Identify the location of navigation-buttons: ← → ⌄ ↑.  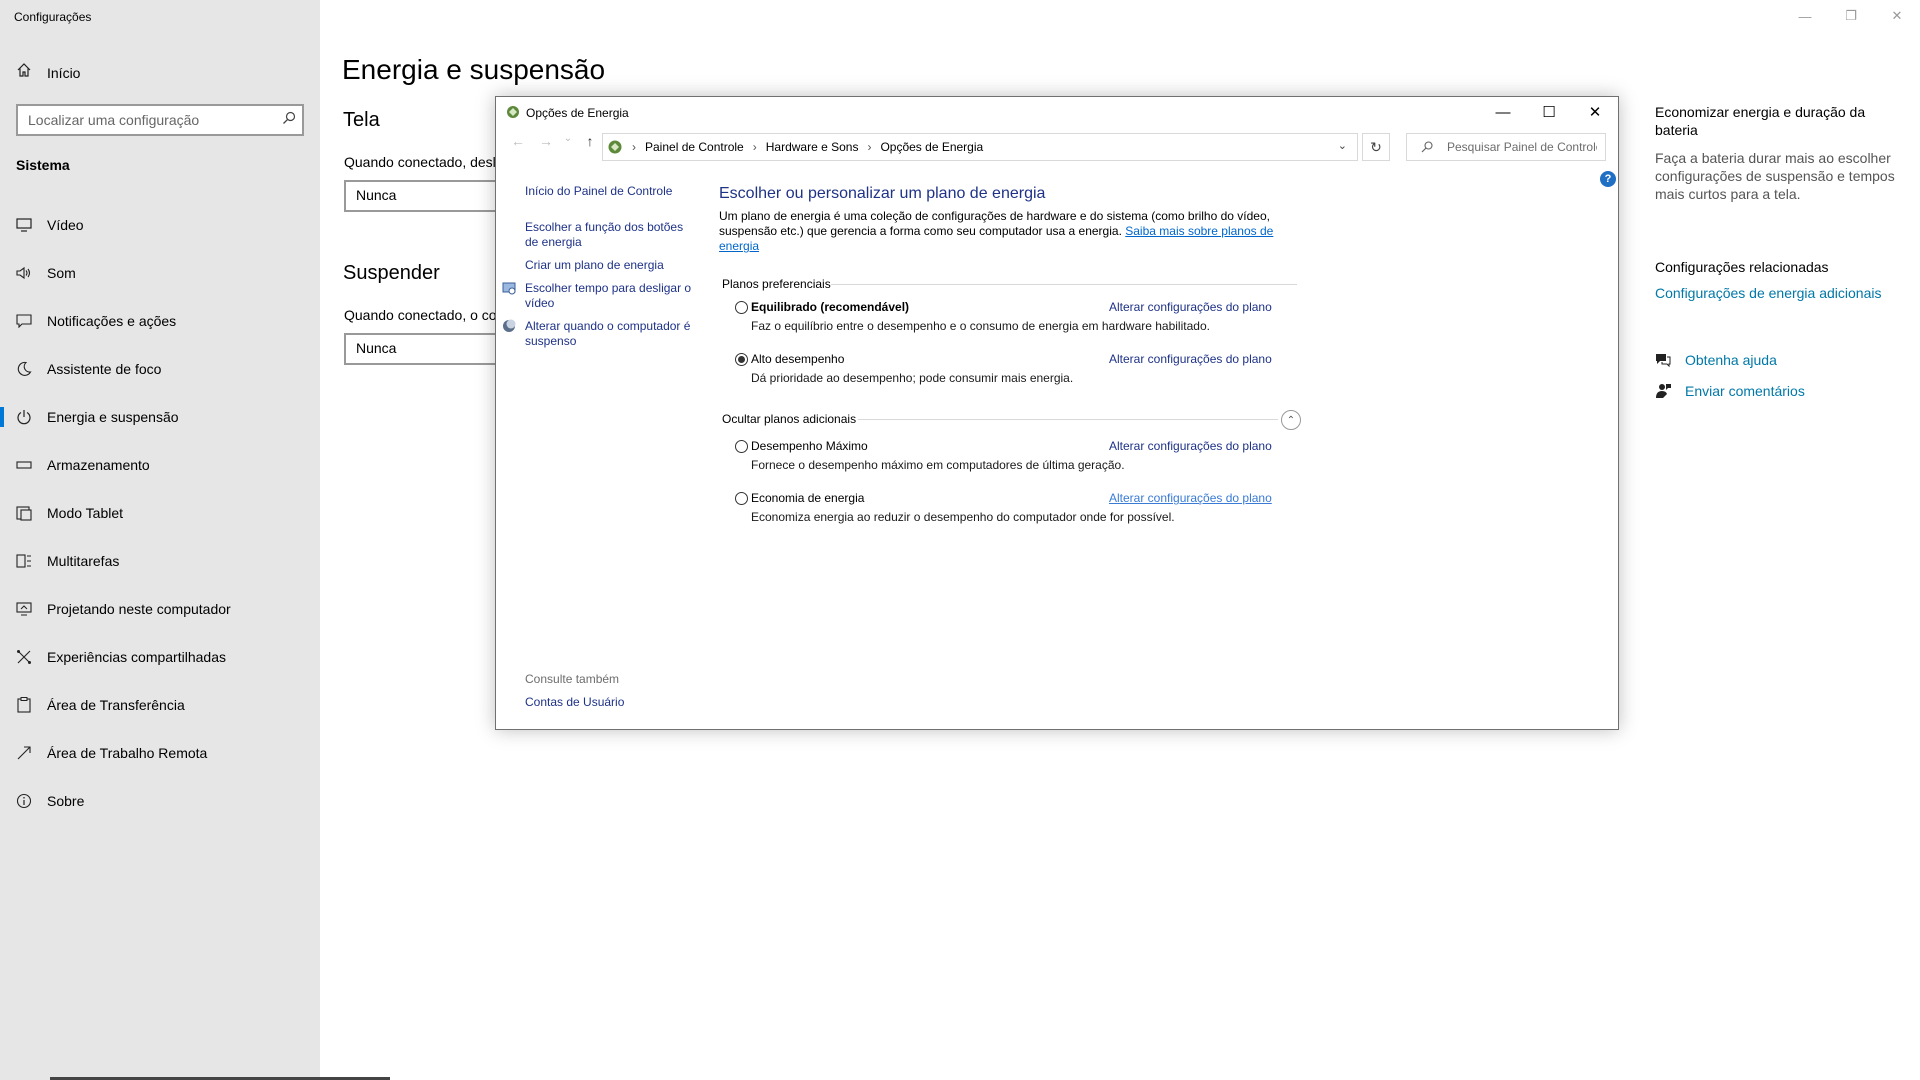
(554, 141).